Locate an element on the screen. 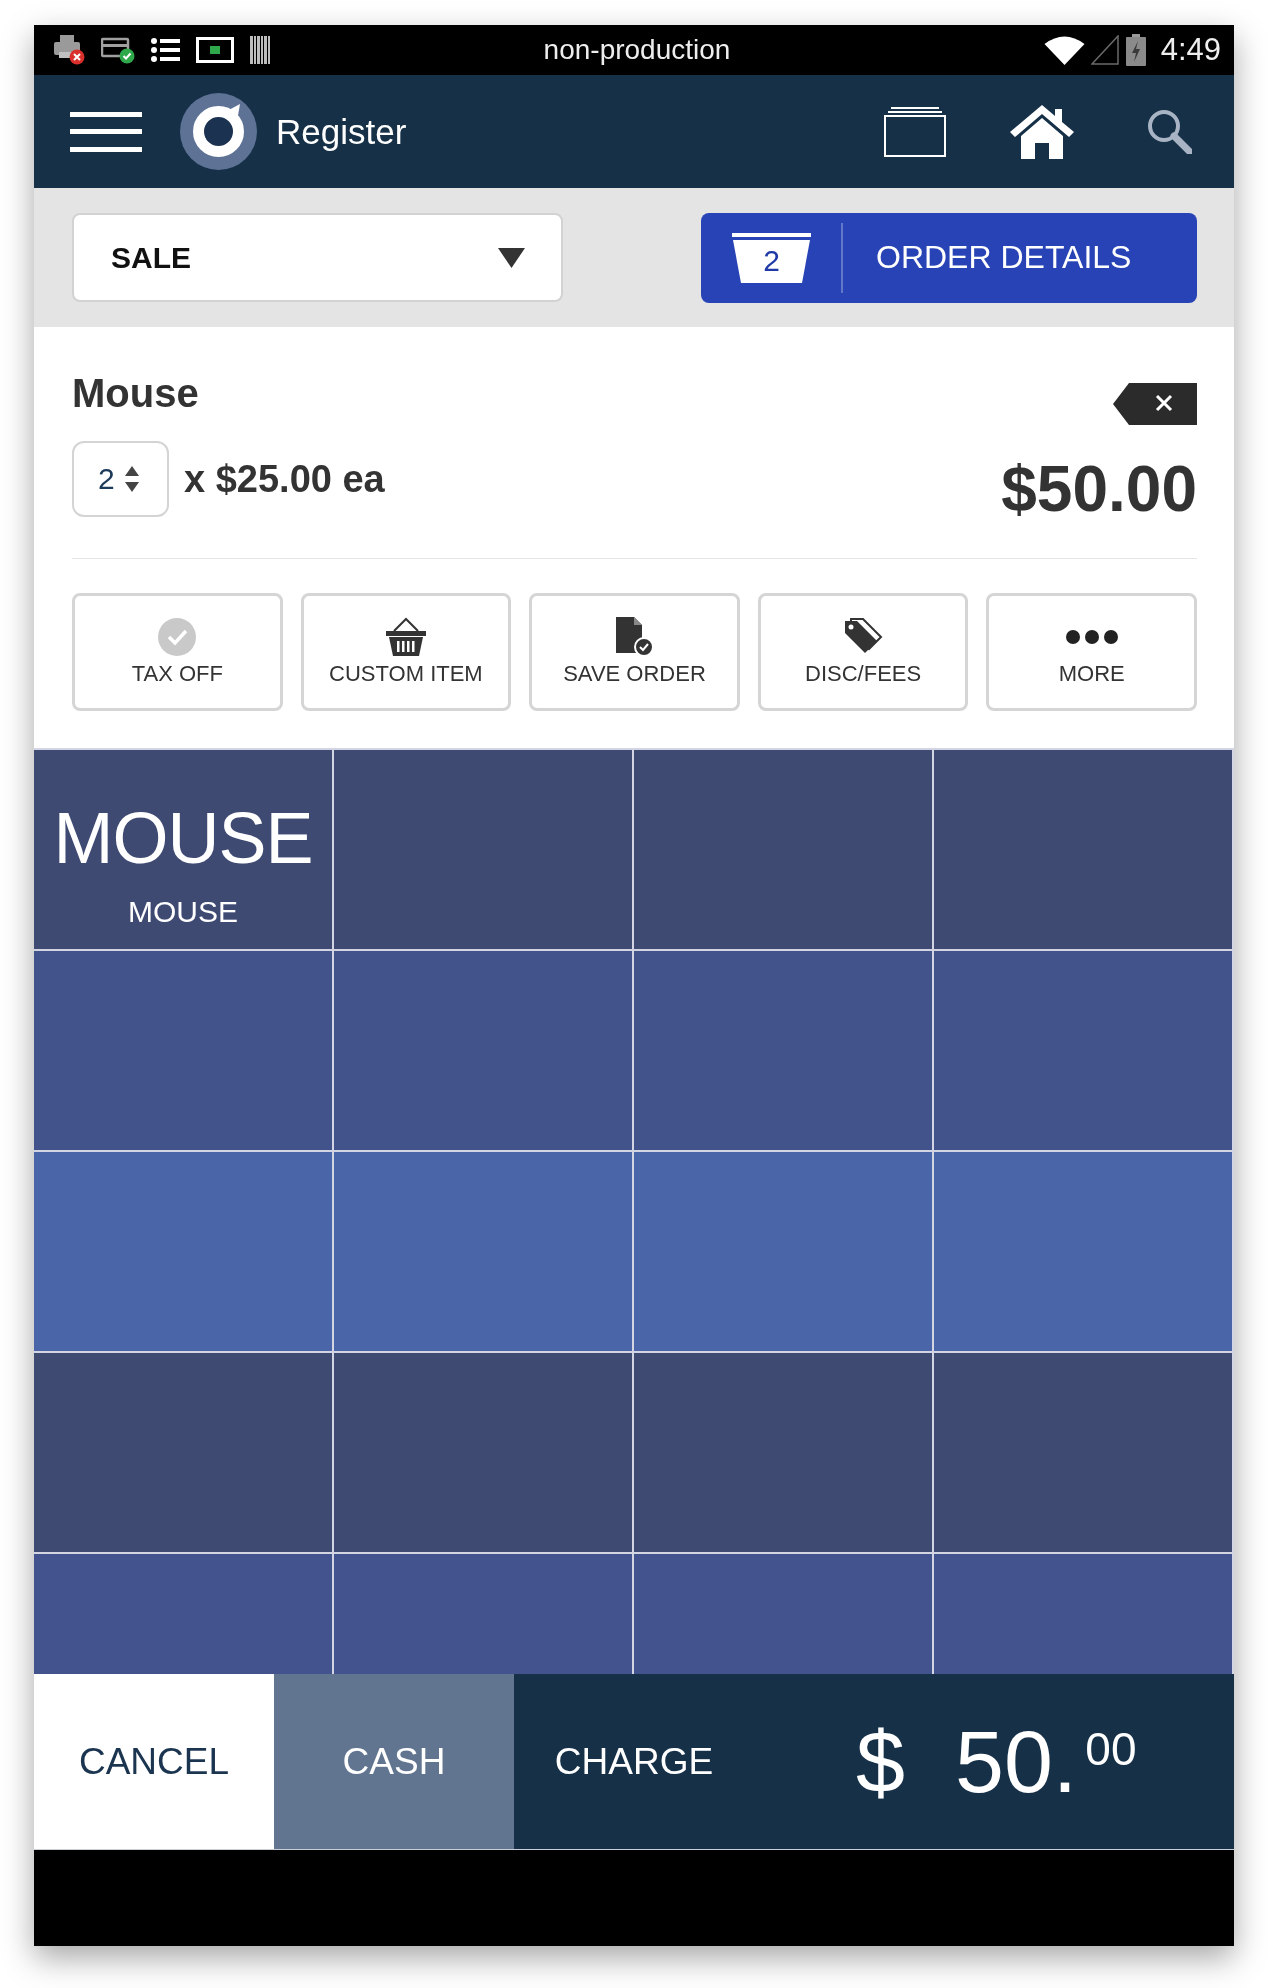 The image size is (1268, 1988). card-icon is located at coordinates (118, 50).